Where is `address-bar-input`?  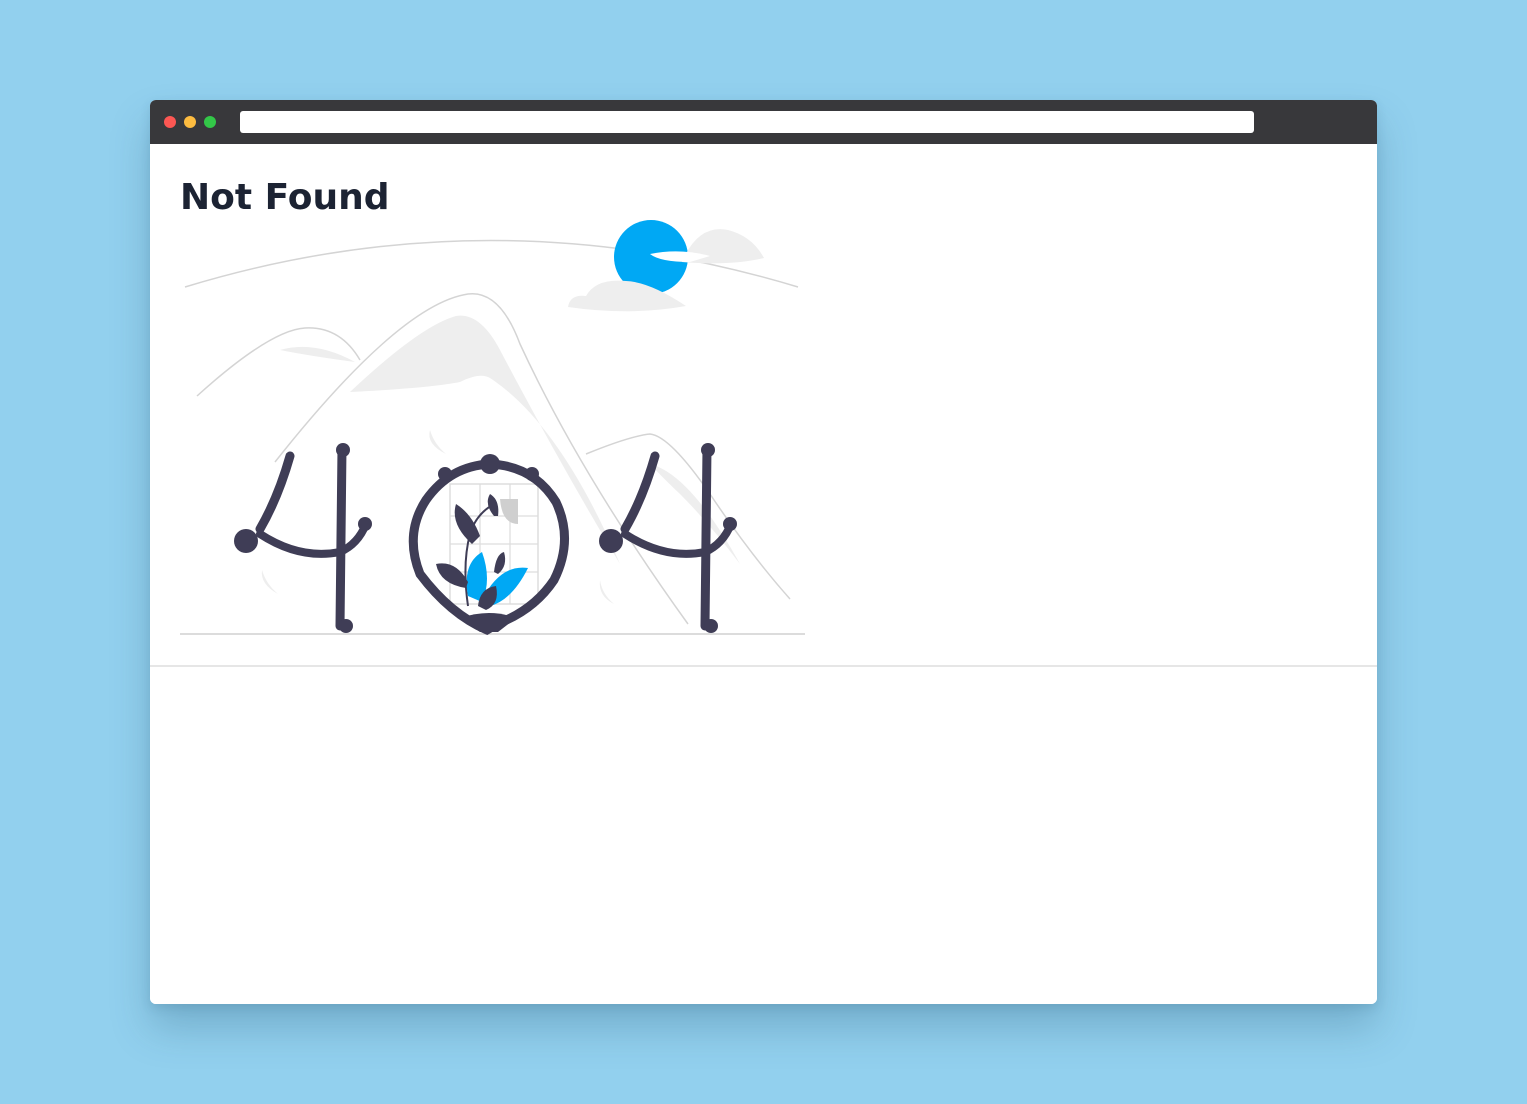
address-bar-input is located at coordinates (747, 122).